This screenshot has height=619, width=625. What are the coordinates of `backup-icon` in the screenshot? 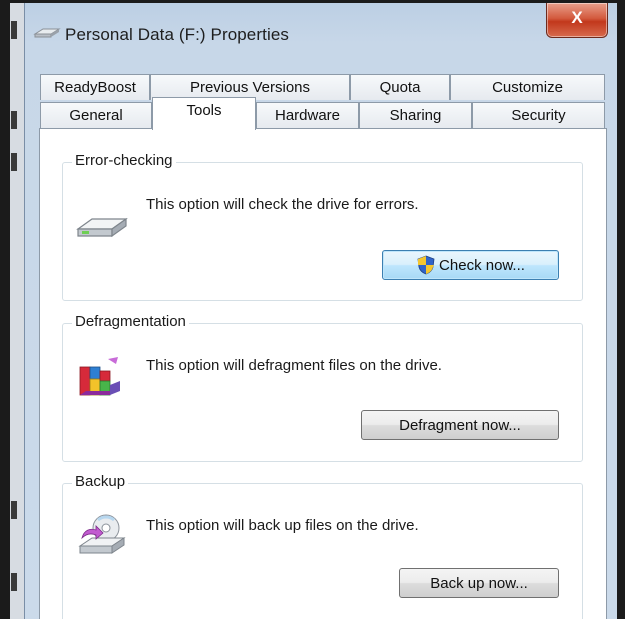 It's located at (102, 534).